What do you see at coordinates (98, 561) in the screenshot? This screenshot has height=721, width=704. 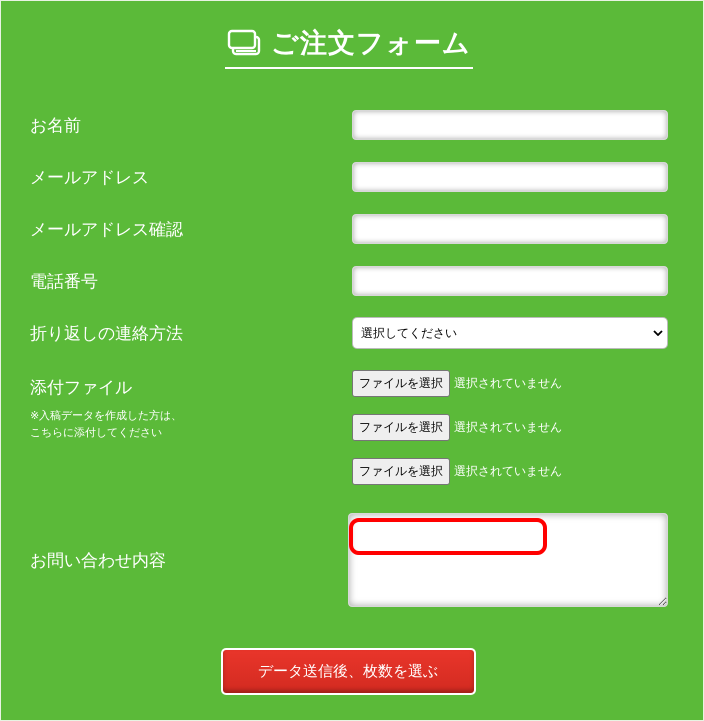 I see `field-label: お問い合わせ内容` at bounding box center [98, 561].